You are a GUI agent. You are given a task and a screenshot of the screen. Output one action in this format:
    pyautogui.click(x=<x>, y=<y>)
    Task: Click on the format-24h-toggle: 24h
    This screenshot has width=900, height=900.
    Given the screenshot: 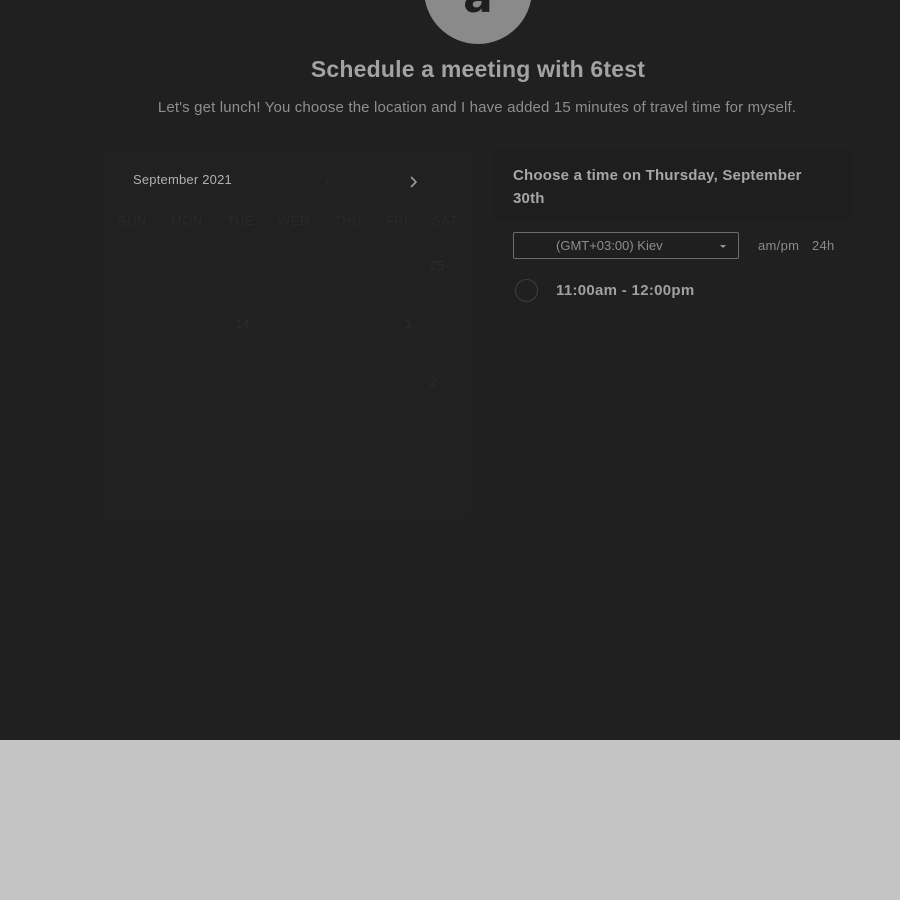 What is the action you would take?
    pyautogui.click(x=823, y=245)
    